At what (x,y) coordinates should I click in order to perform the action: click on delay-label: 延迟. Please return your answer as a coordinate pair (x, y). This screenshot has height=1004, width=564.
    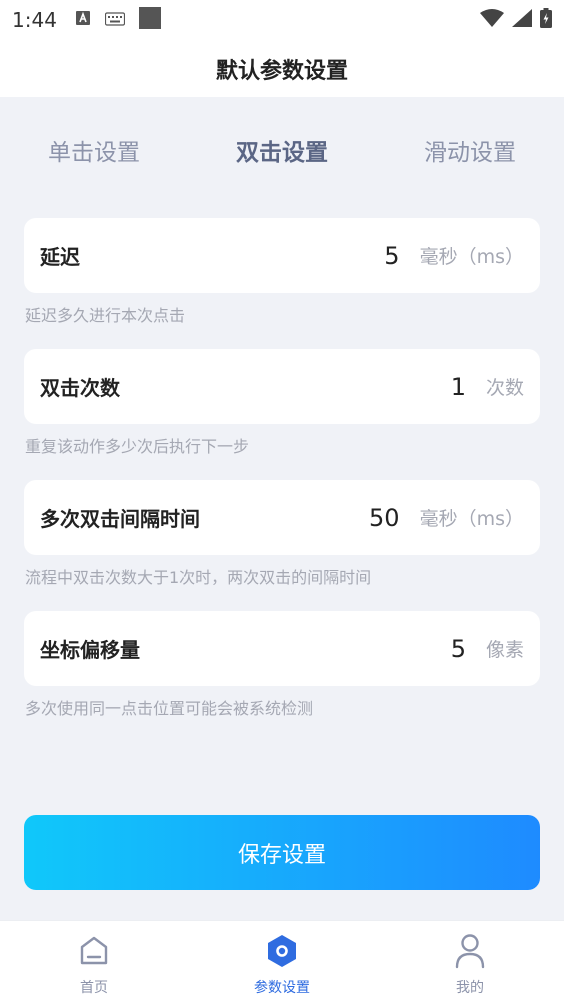
    Looking at the image, I should click on (60, 257).